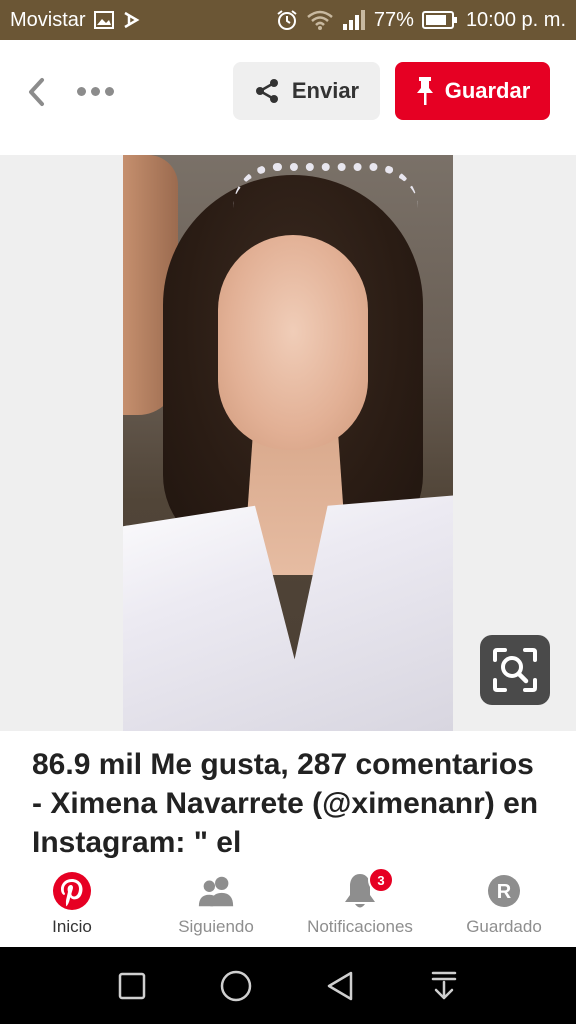 The height and width of the screenshot is (1024, 576). What do you see at coordinates (487, 90) in the screenshot?
I see `save-button-label: Guardar` at bounding box center [487, 90].